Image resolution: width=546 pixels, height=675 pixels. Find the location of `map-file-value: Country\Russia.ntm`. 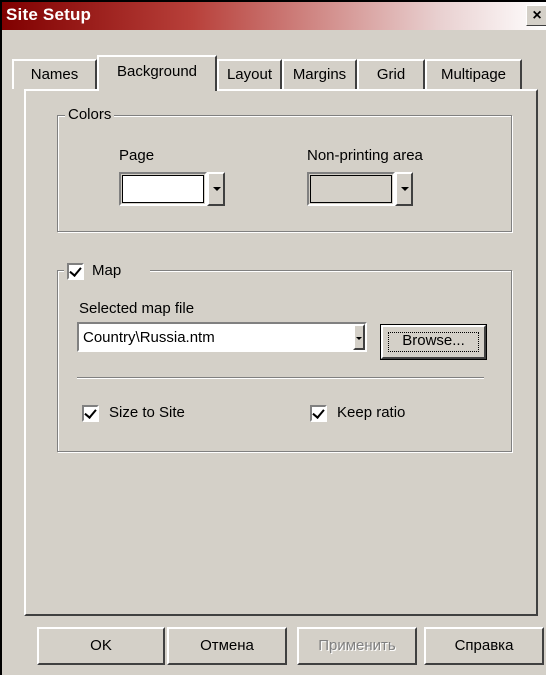

map-file-value: Country\Russia.ntm is located at coordinates (149, 337).